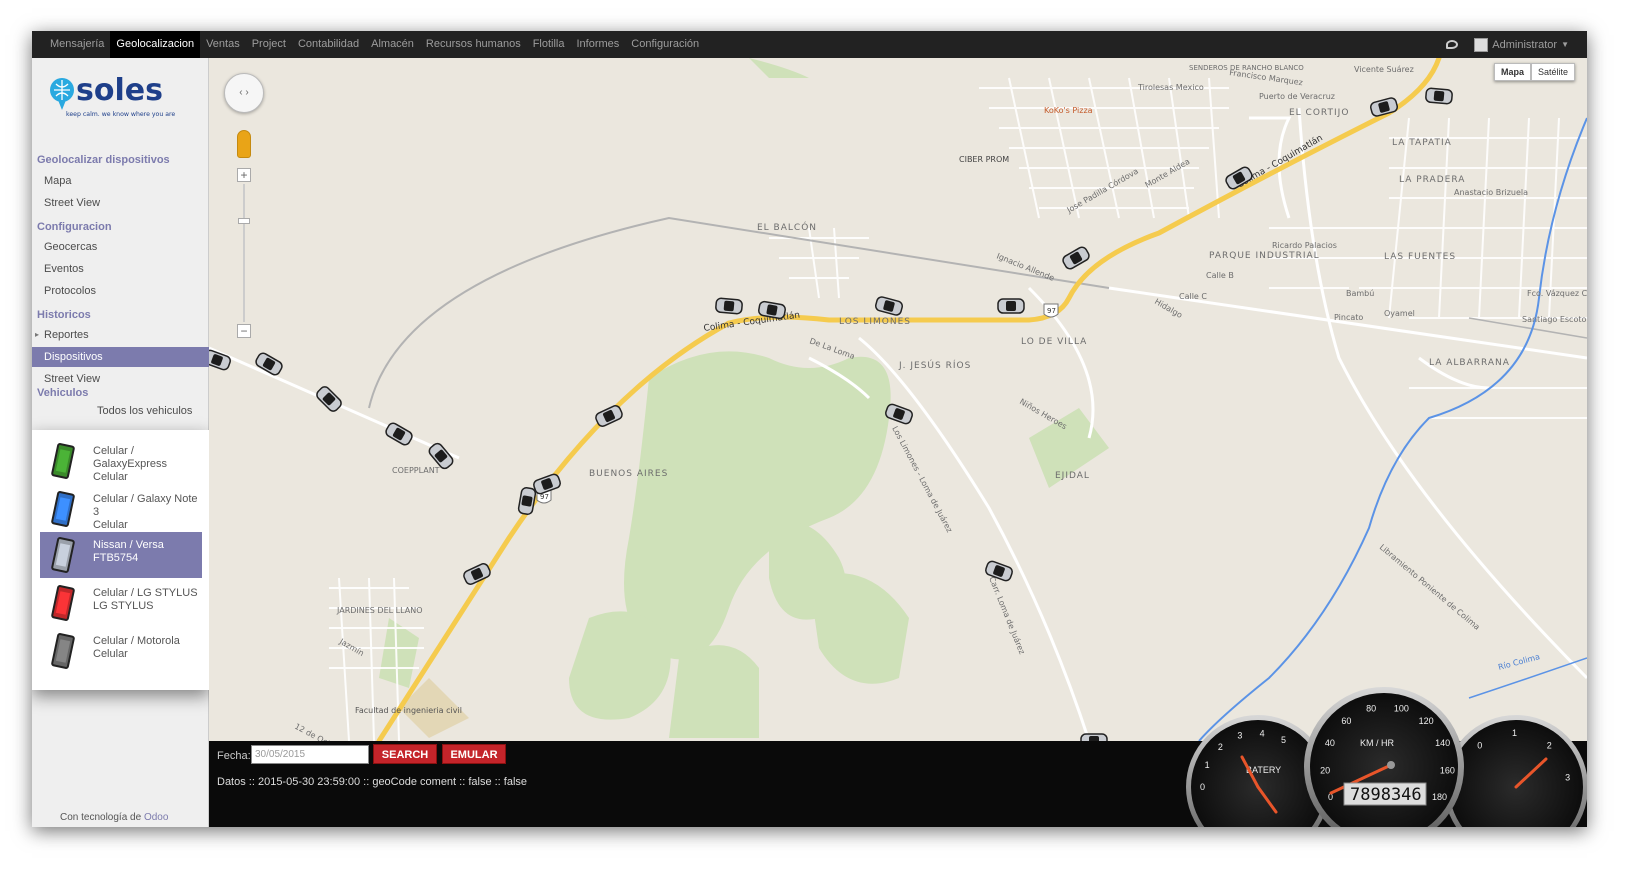  I want to click on sidebar-item-protocolos: Protocolos, so click(70, 291).